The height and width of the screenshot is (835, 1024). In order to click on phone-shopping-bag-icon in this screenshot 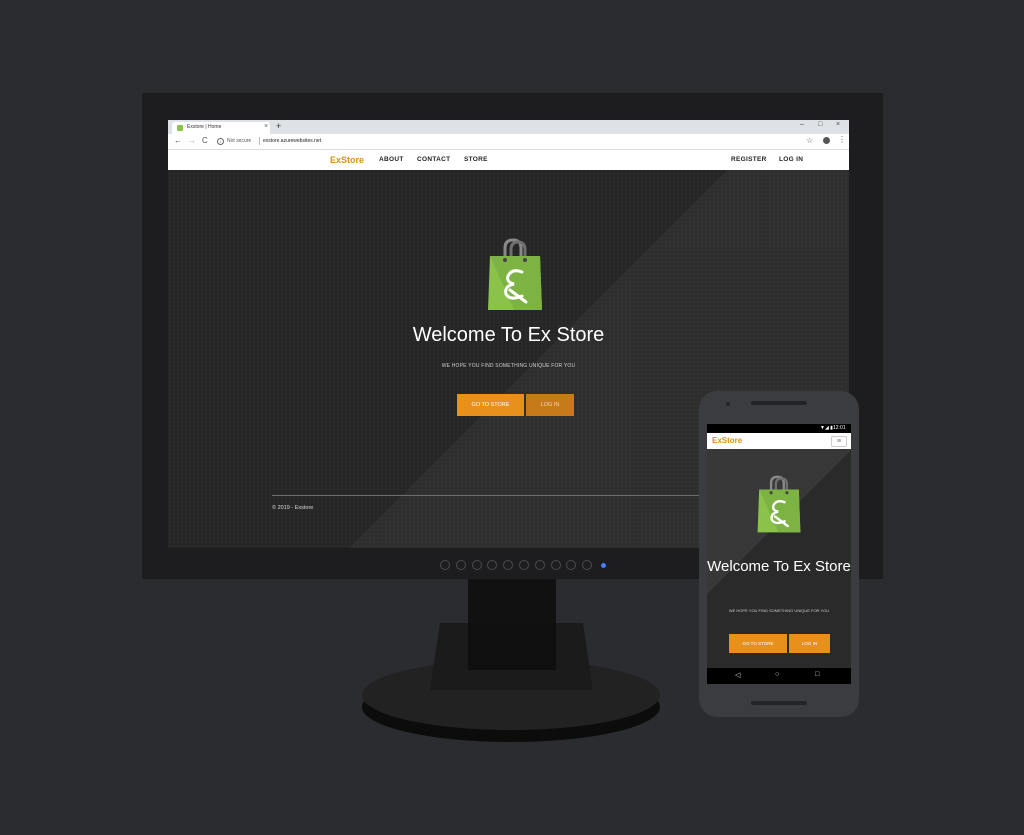, I will do `click(779, 505)`.